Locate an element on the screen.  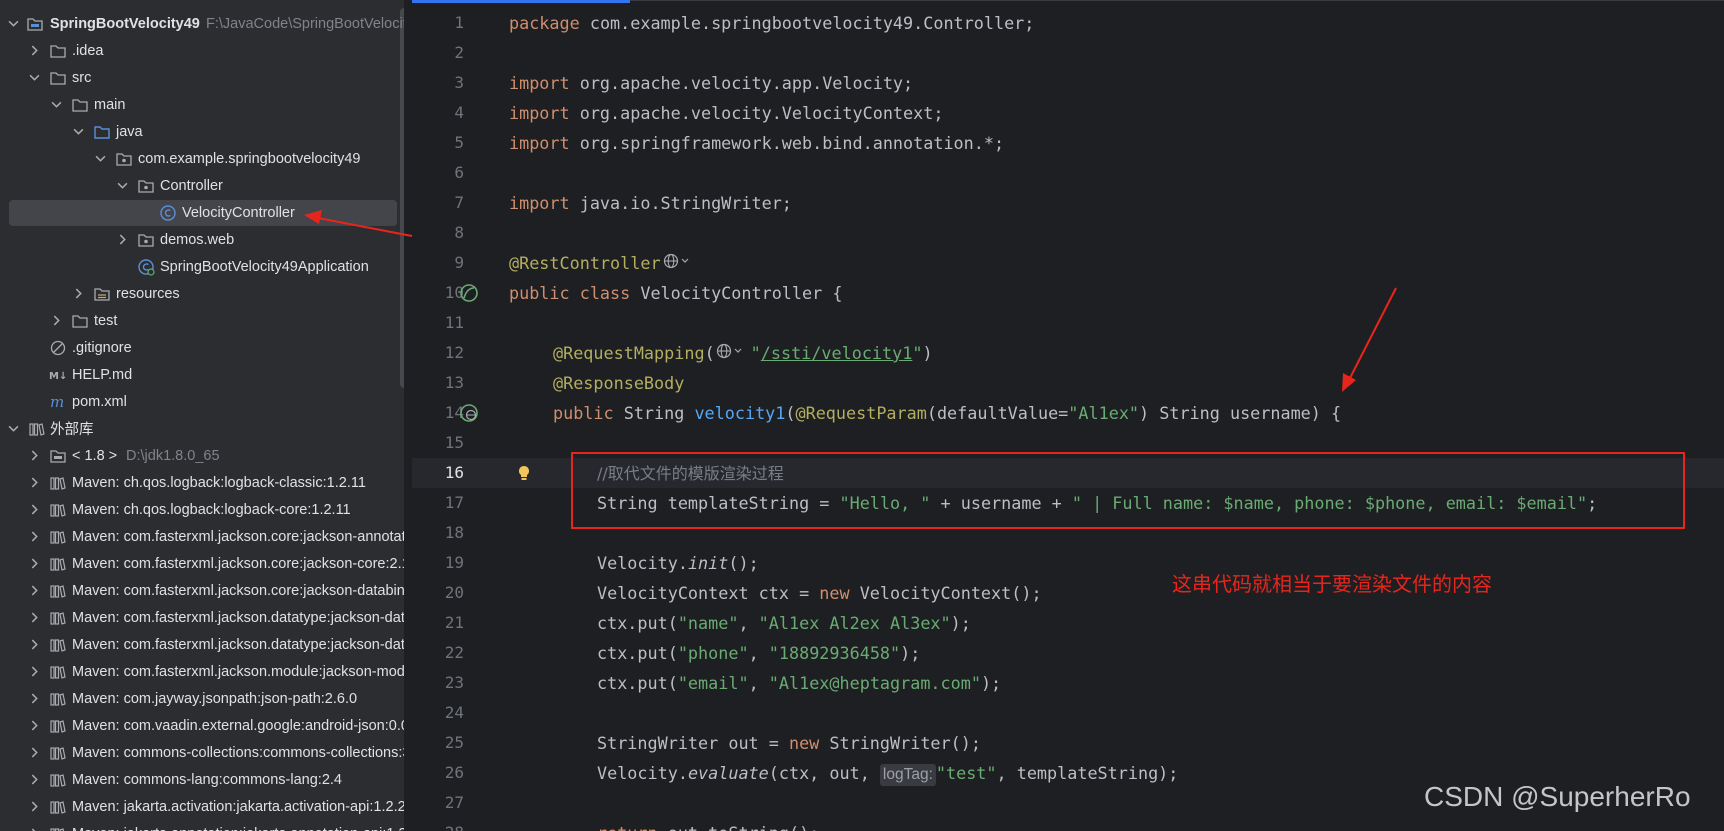
tree-item-gitignore: .gitignore is located at coordinates (202, 347).